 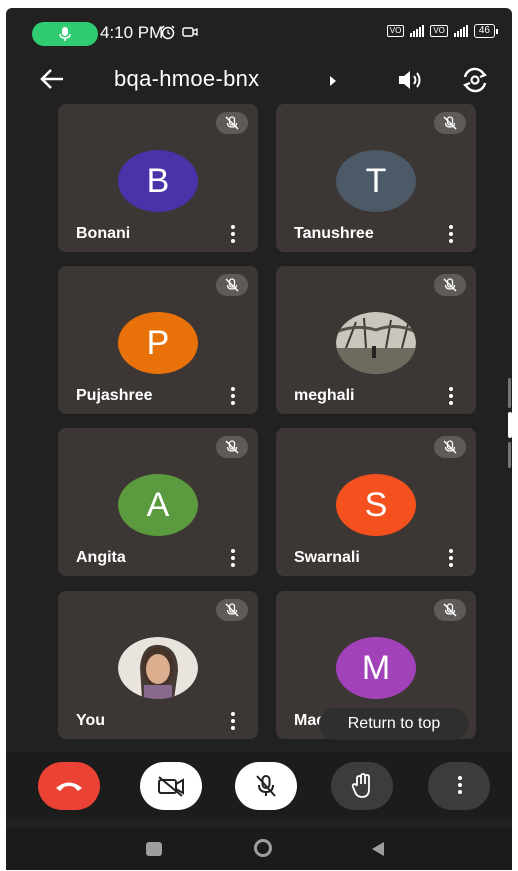 I want to click on participant-tile: S Swarnali, so click(x=376, y=502).